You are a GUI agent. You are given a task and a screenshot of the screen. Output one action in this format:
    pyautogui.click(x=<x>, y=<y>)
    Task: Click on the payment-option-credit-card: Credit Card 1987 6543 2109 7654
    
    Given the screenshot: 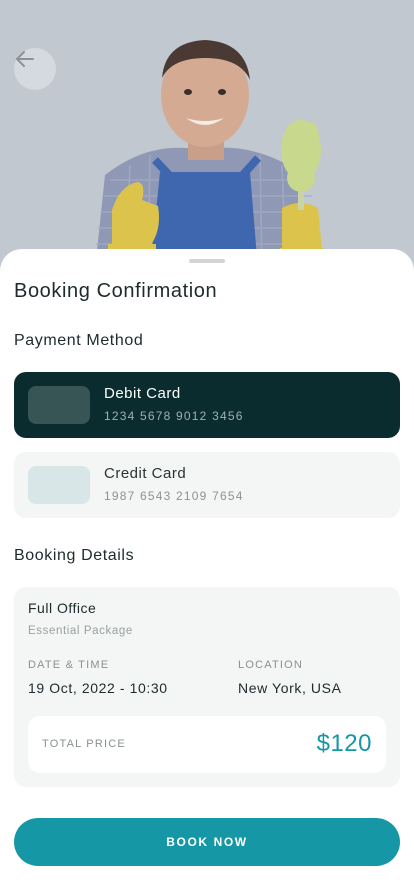 What is the action you would take?
    pyautogui.click(x=207, y=485)
    